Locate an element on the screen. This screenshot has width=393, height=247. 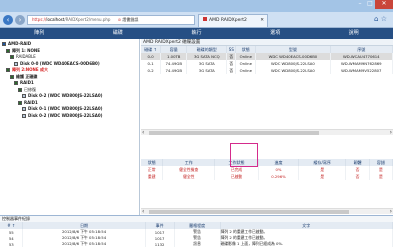
controller-icon is located at coordinates (4, 44).